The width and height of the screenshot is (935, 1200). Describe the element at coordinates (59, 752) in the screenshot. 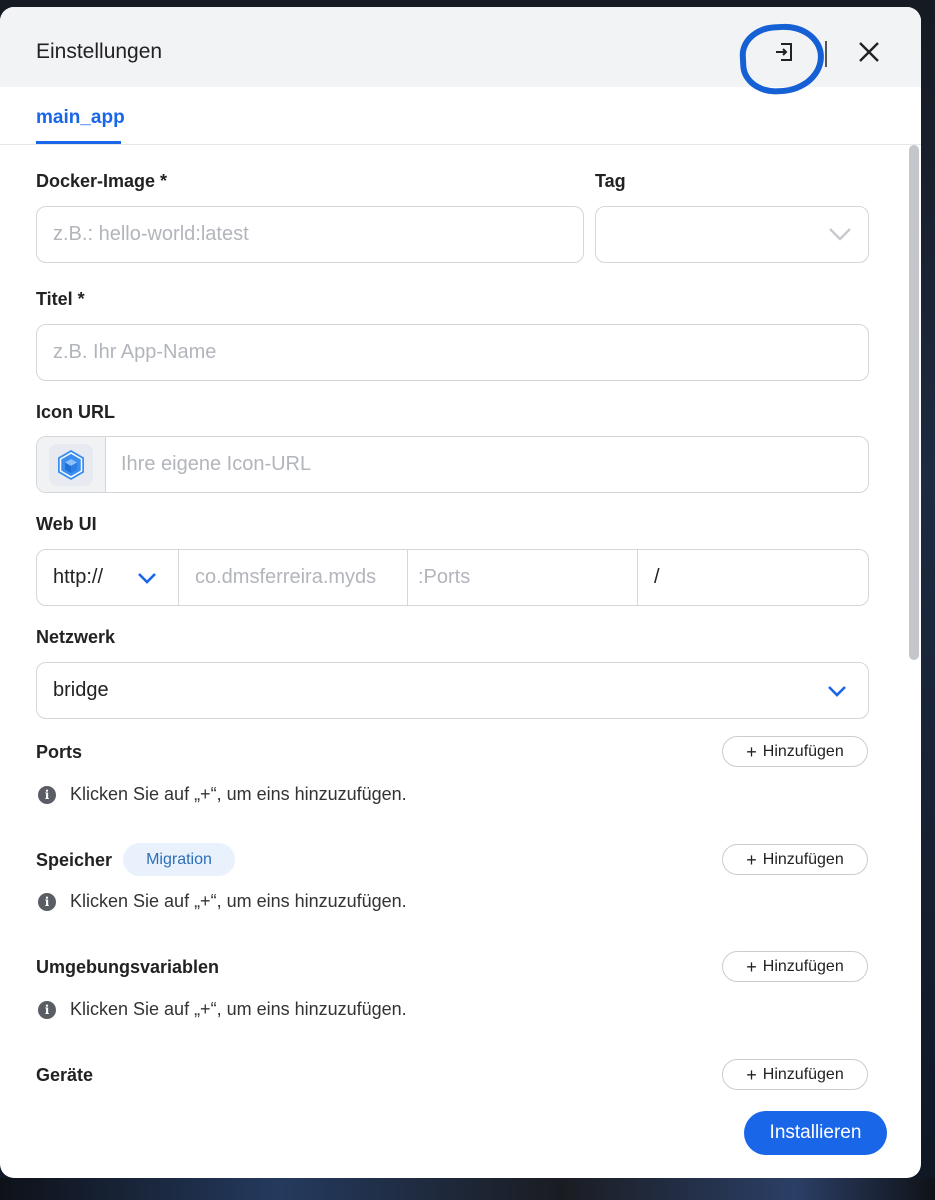

I see `ports-label: Ports` at that location.